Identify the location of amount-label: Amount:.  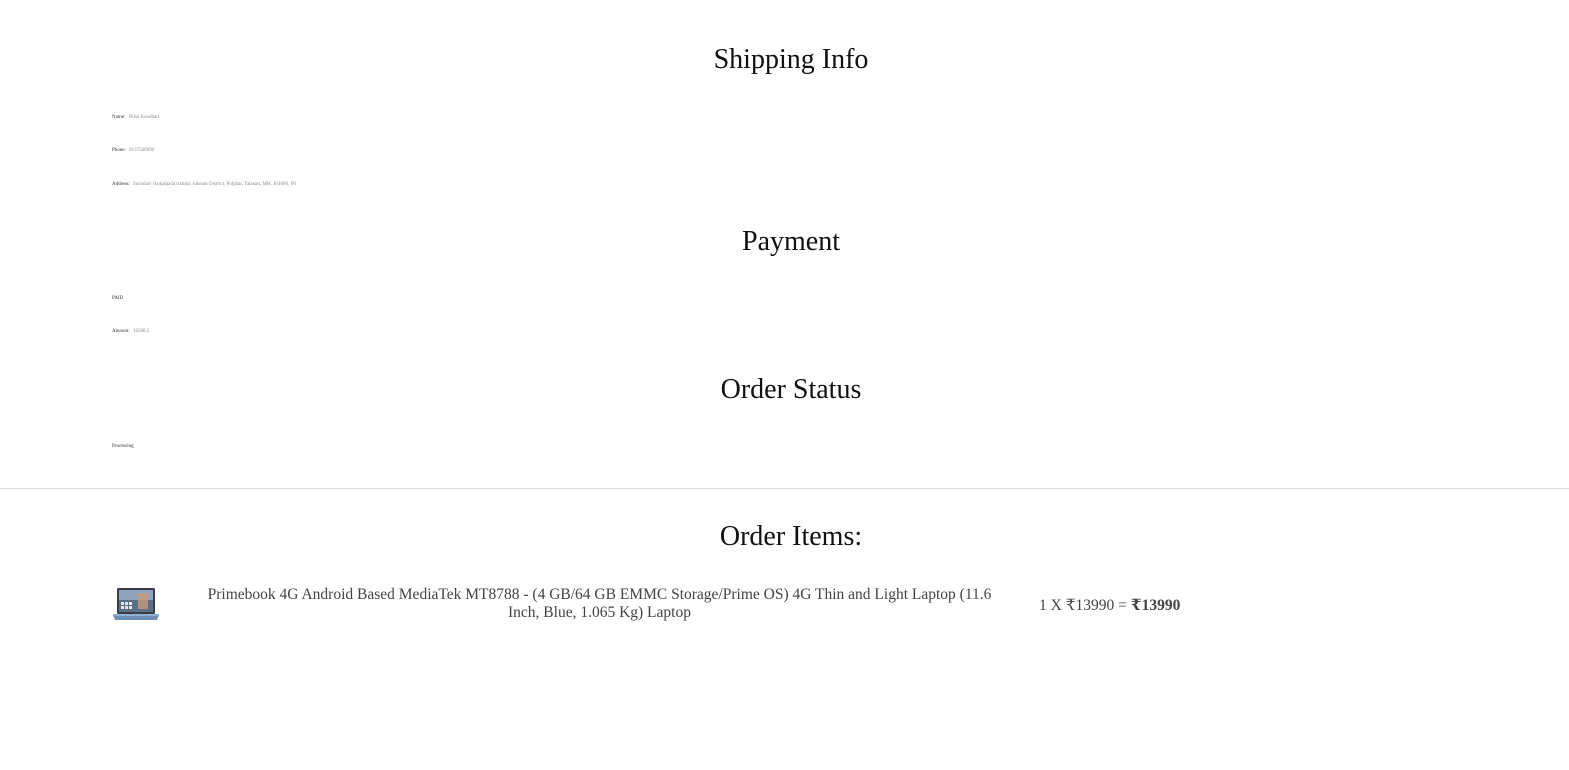
(121, 331).